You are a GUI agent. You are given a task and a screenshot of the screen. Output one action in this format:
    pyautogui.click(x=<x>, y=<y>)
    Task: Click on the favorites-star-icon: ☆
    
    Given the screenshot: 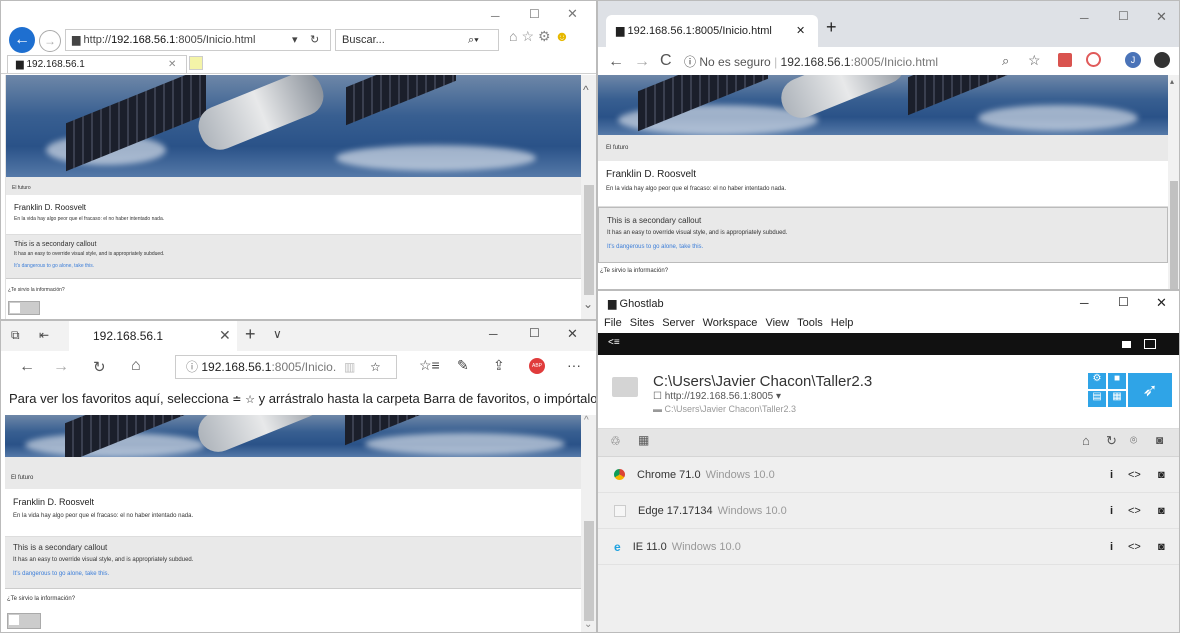 What is the action you would take?
    pyautogui.click(x=529, y=36)
    